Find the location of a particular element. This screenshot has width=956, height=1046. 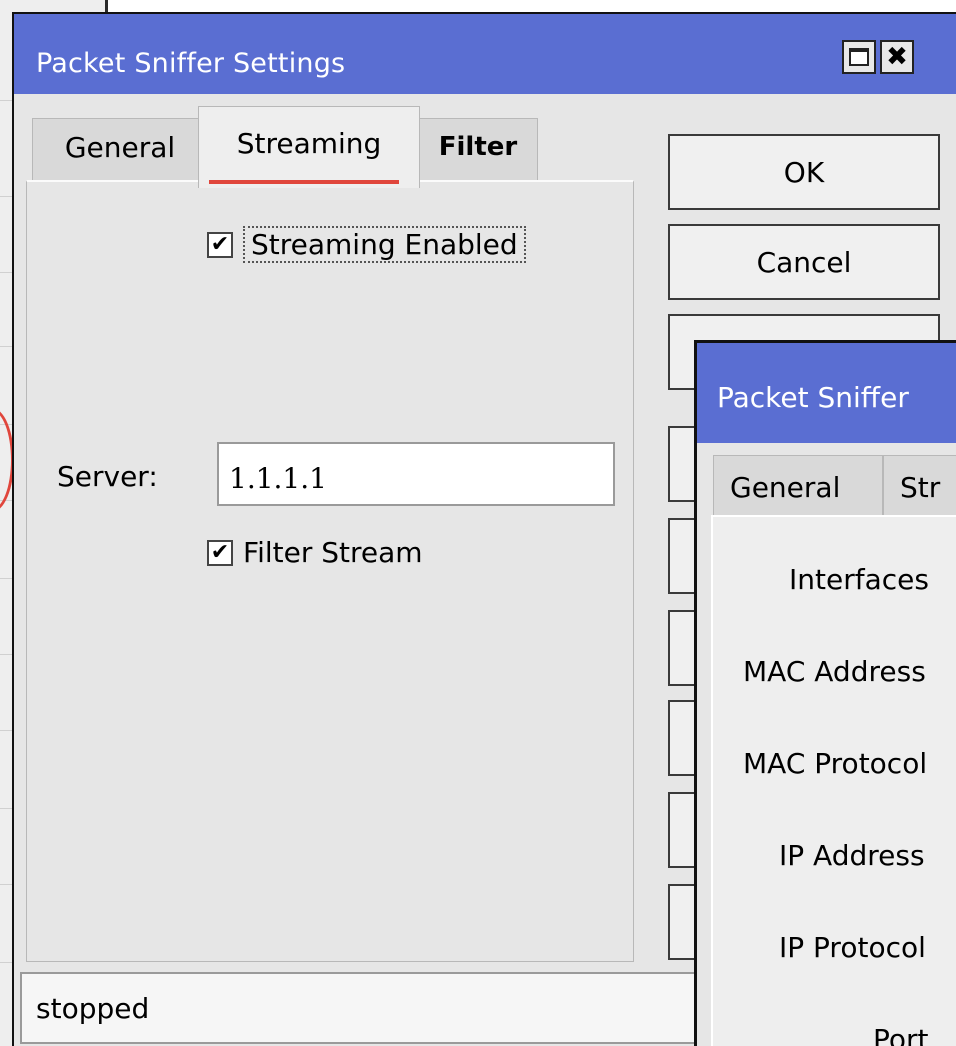

close-icon: ✖ is located at coordinates (897, 57).